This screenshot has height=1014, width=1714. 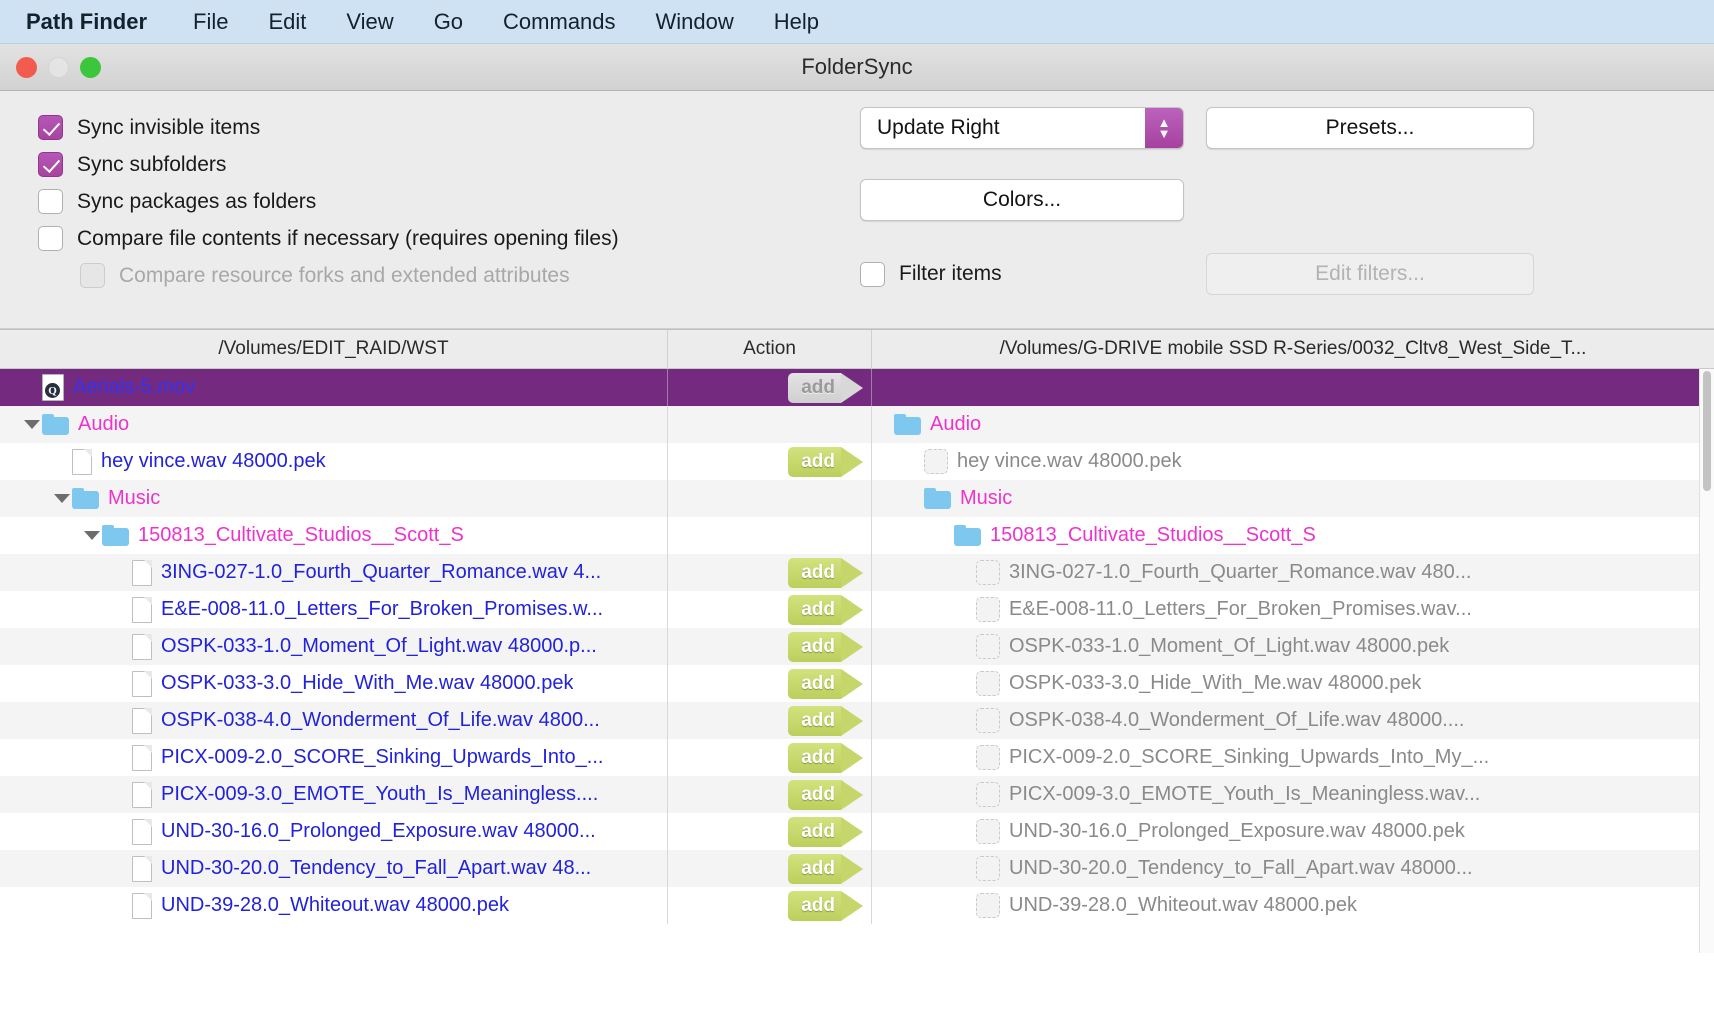 I want to click on scrollbar-thumb, so click(x=1707, y=431).